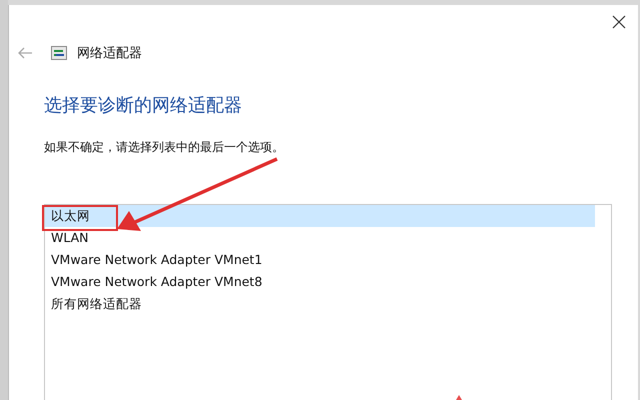 The width and height of the screenshot is (640, 400). Describe the element at coordinates (164, 147) in the screenshot. I see `instruction-text: 如果不确定，请选择列表中的最后一个选项。` at that location.